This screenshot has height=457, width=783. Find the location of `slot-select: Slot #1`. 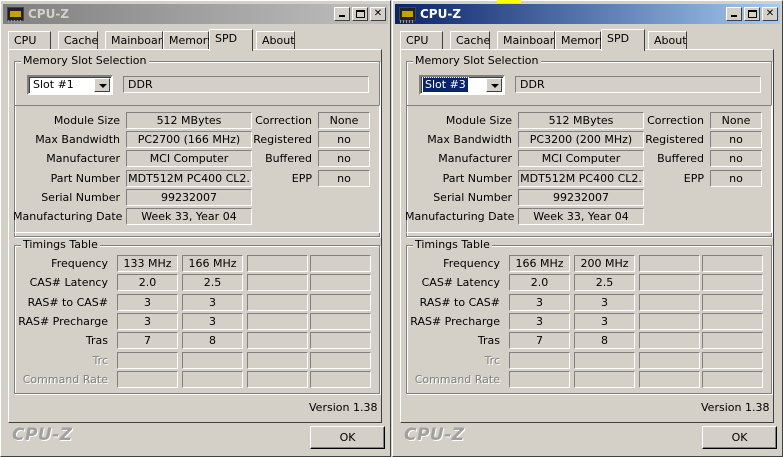

slot-select: Slot #1 is located at coordinates (70, 85).